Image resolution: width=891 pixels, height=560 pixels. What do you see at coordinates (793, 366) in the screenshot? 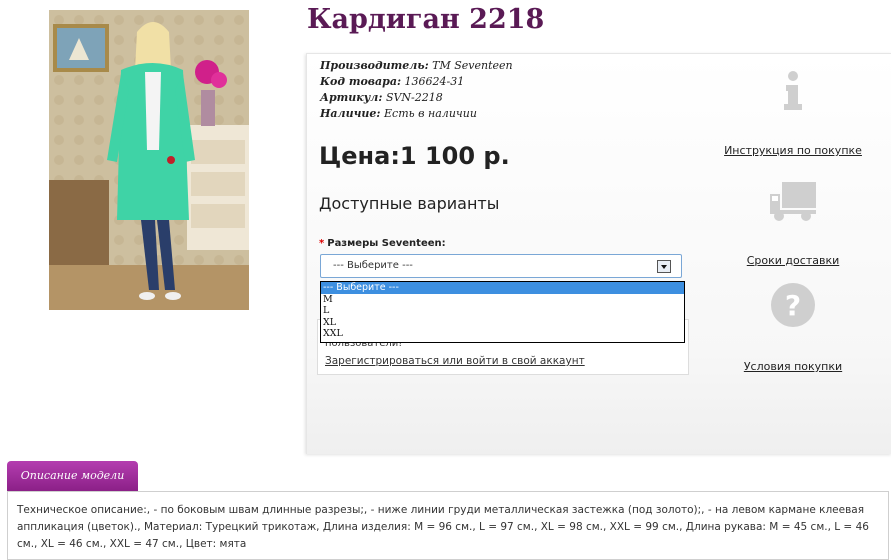
I see `sidebar-item-label: Условия покупки` at bounding box center [793, 366].